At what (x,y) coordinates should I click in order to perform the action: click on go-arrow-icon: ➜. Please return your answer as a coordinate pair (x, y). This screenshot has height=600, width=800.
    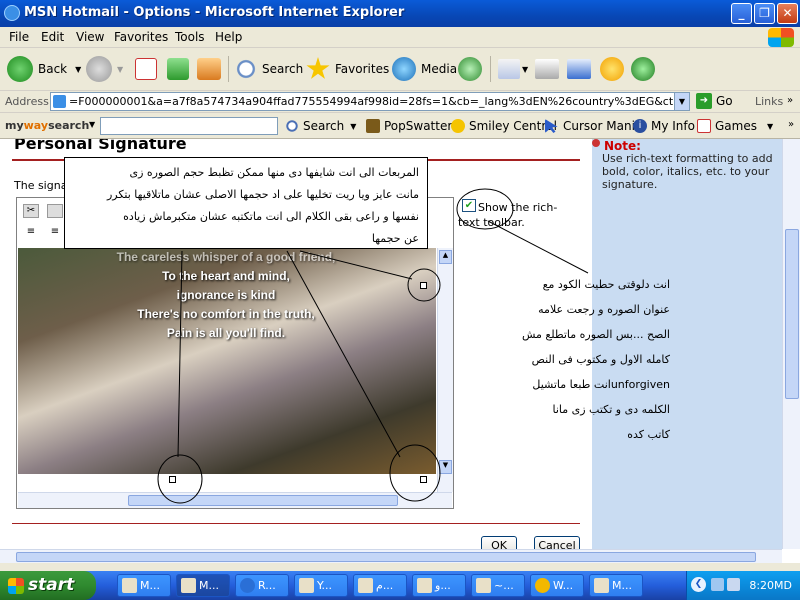
    Looking at the image, I should click on (704, 101).